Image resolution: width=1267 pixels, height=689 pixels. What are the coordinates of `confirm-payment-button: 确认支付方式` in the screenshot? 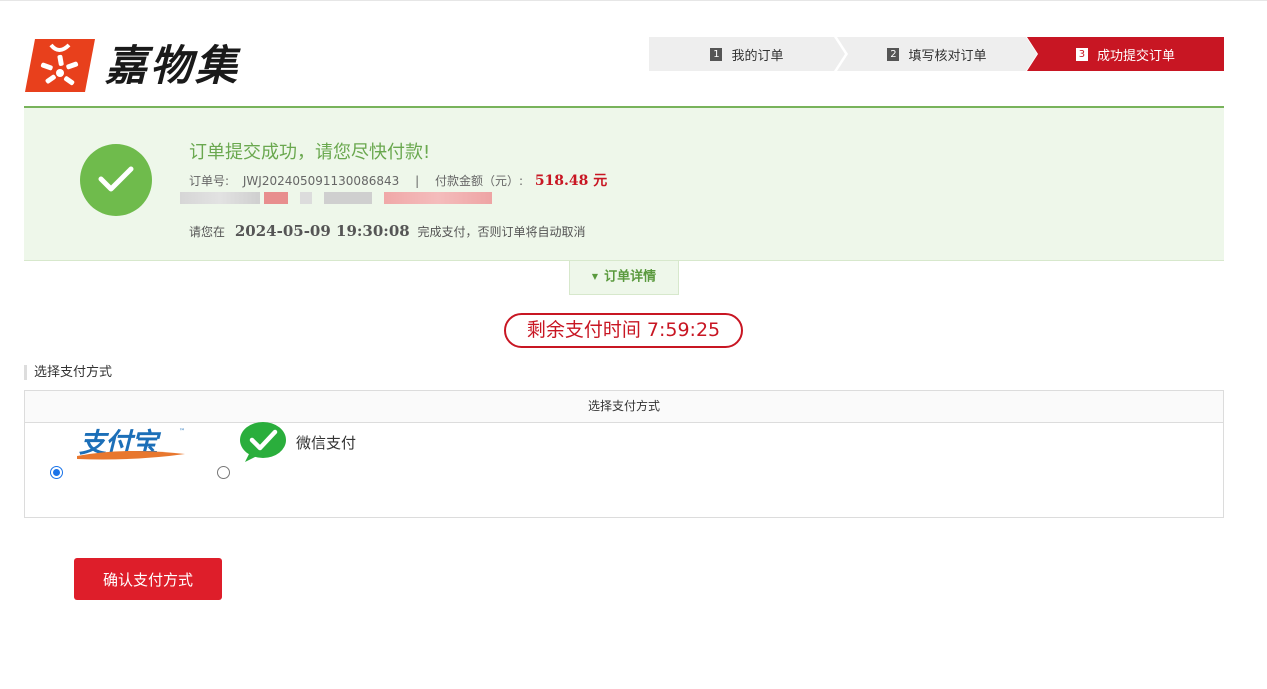 It's located at (148, 579).